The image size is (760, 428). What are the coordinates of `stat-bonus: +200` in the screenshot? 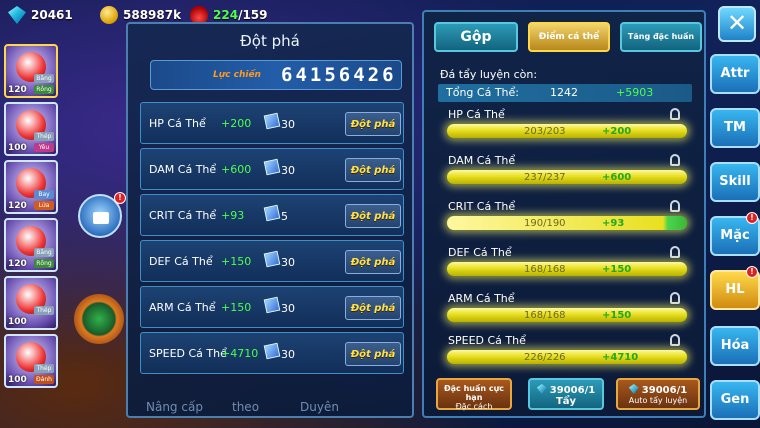 It's located at (236, 123).